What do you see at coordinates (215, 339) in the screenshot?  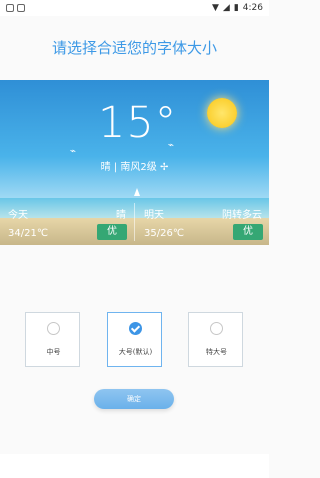 I see `font-option-extra-large: 特大号` at bounding box center [215, 339].